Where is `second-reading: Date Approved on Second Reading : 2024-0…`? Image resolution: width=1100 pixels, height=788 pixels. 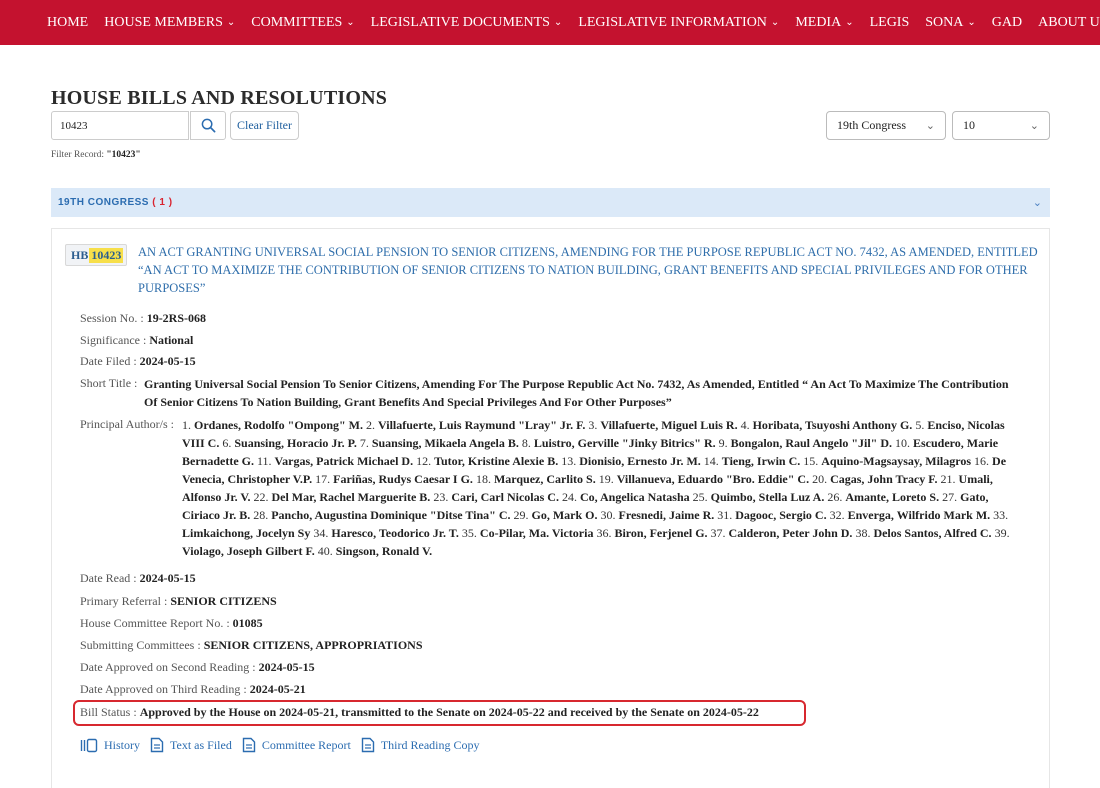
second-reading: Date Approved on Second Reading : 2024-0… is located at coordinates (197, 667).